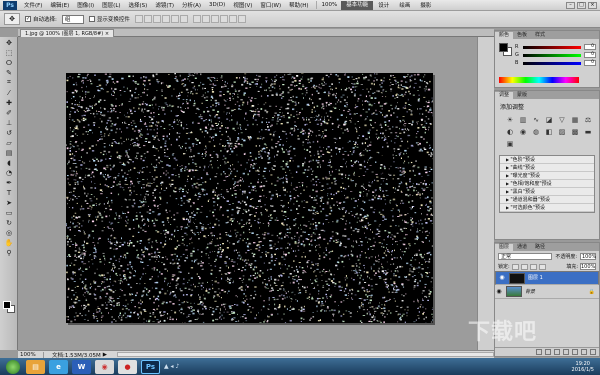 This screenshot has height=375, width=600. I want to click on recorder-app-icon: ●, so click(127, 366).